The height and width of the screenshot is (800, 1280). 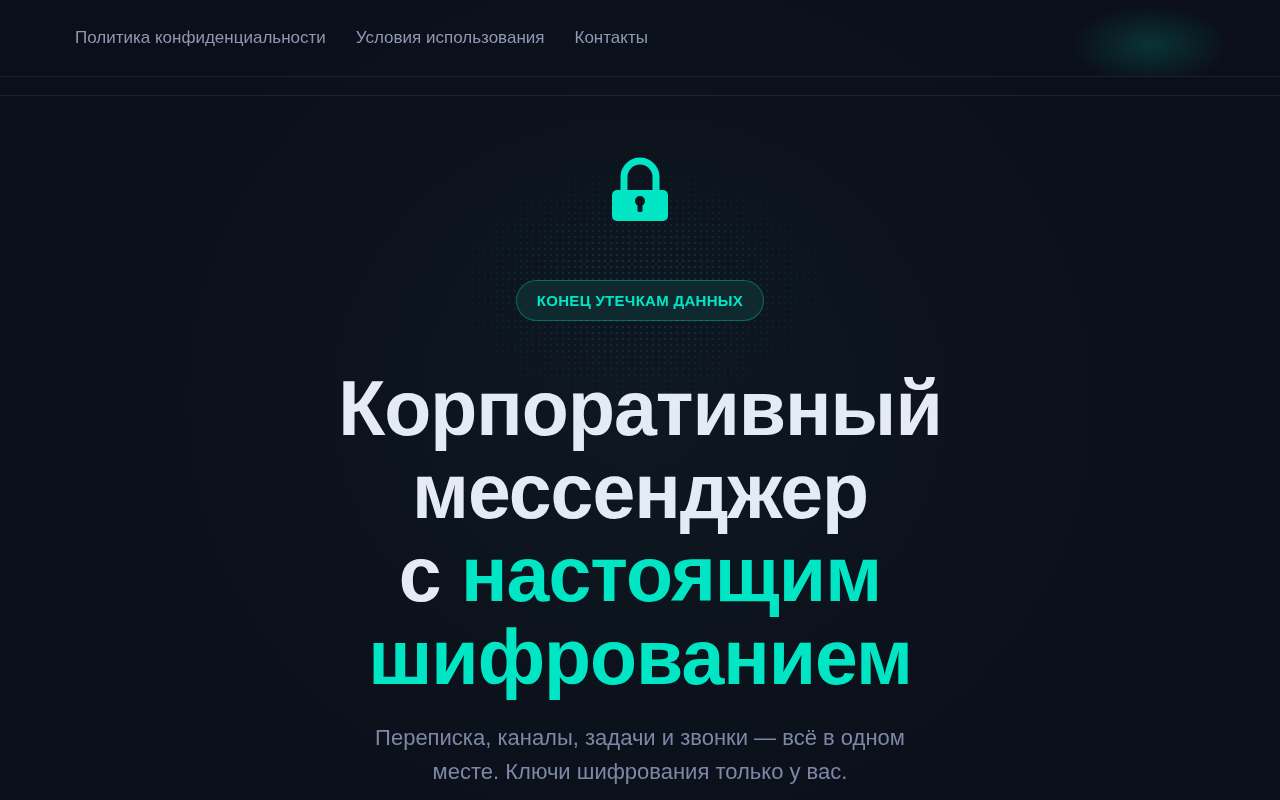 I want to click on nav-link: Условия использования, so click(x=450, y=38).